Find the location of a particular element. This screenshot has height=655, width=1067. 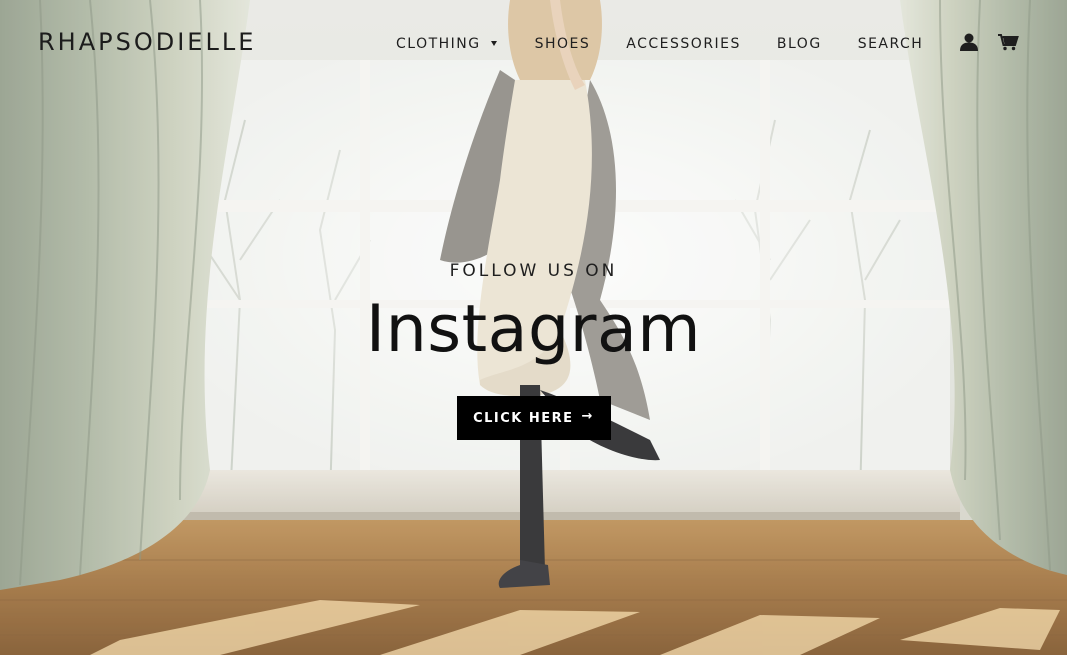

user-icon-graphic is located at coordinates (969, 42).